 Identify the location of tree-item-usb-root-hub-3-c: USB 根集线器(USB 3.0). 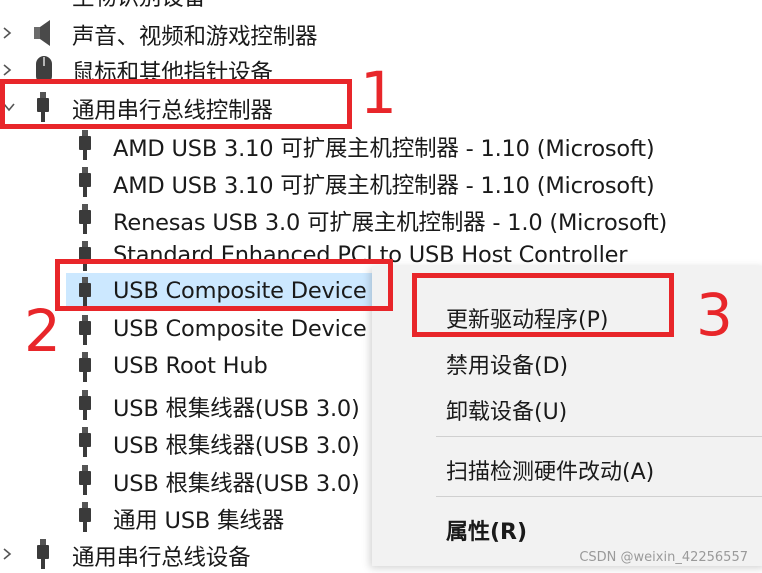
(190, 479).